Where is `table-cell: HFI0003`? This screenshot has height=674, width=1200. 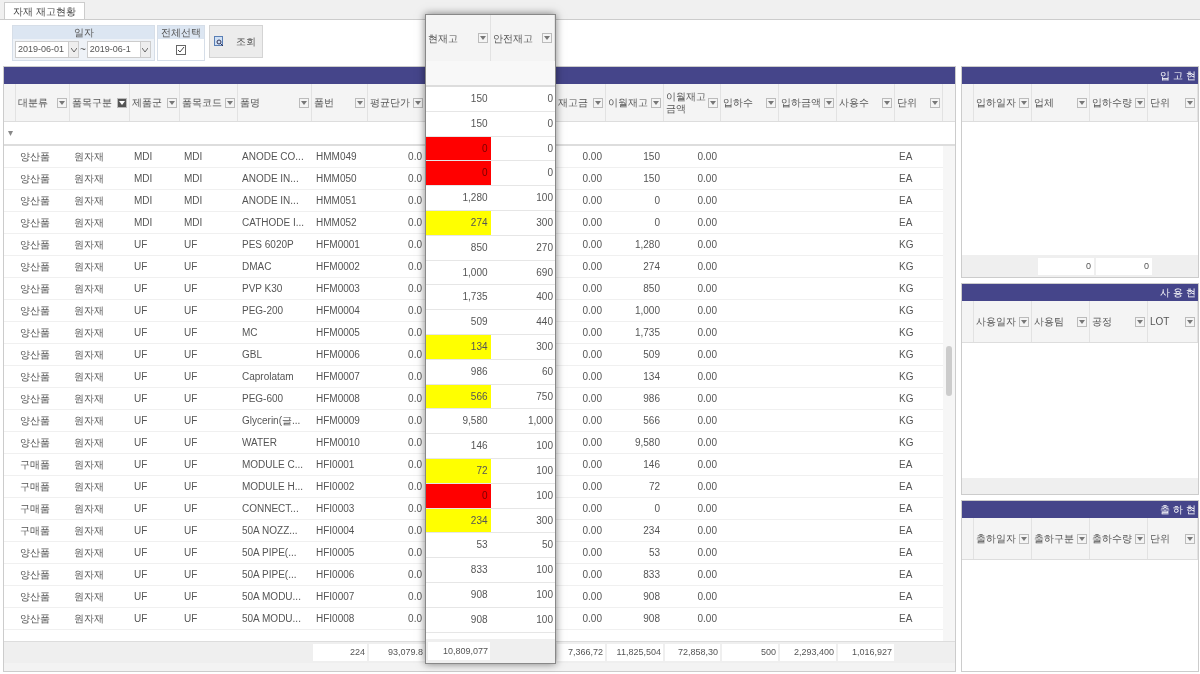
table-cell: HFI0003 is located at coordinates (335, 508).